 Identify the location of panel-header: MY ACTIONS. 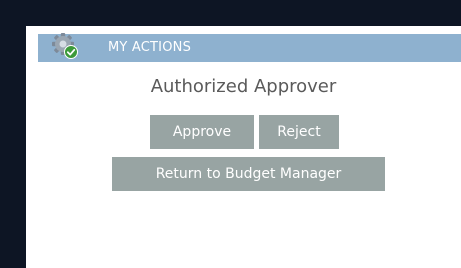
(249, 46).